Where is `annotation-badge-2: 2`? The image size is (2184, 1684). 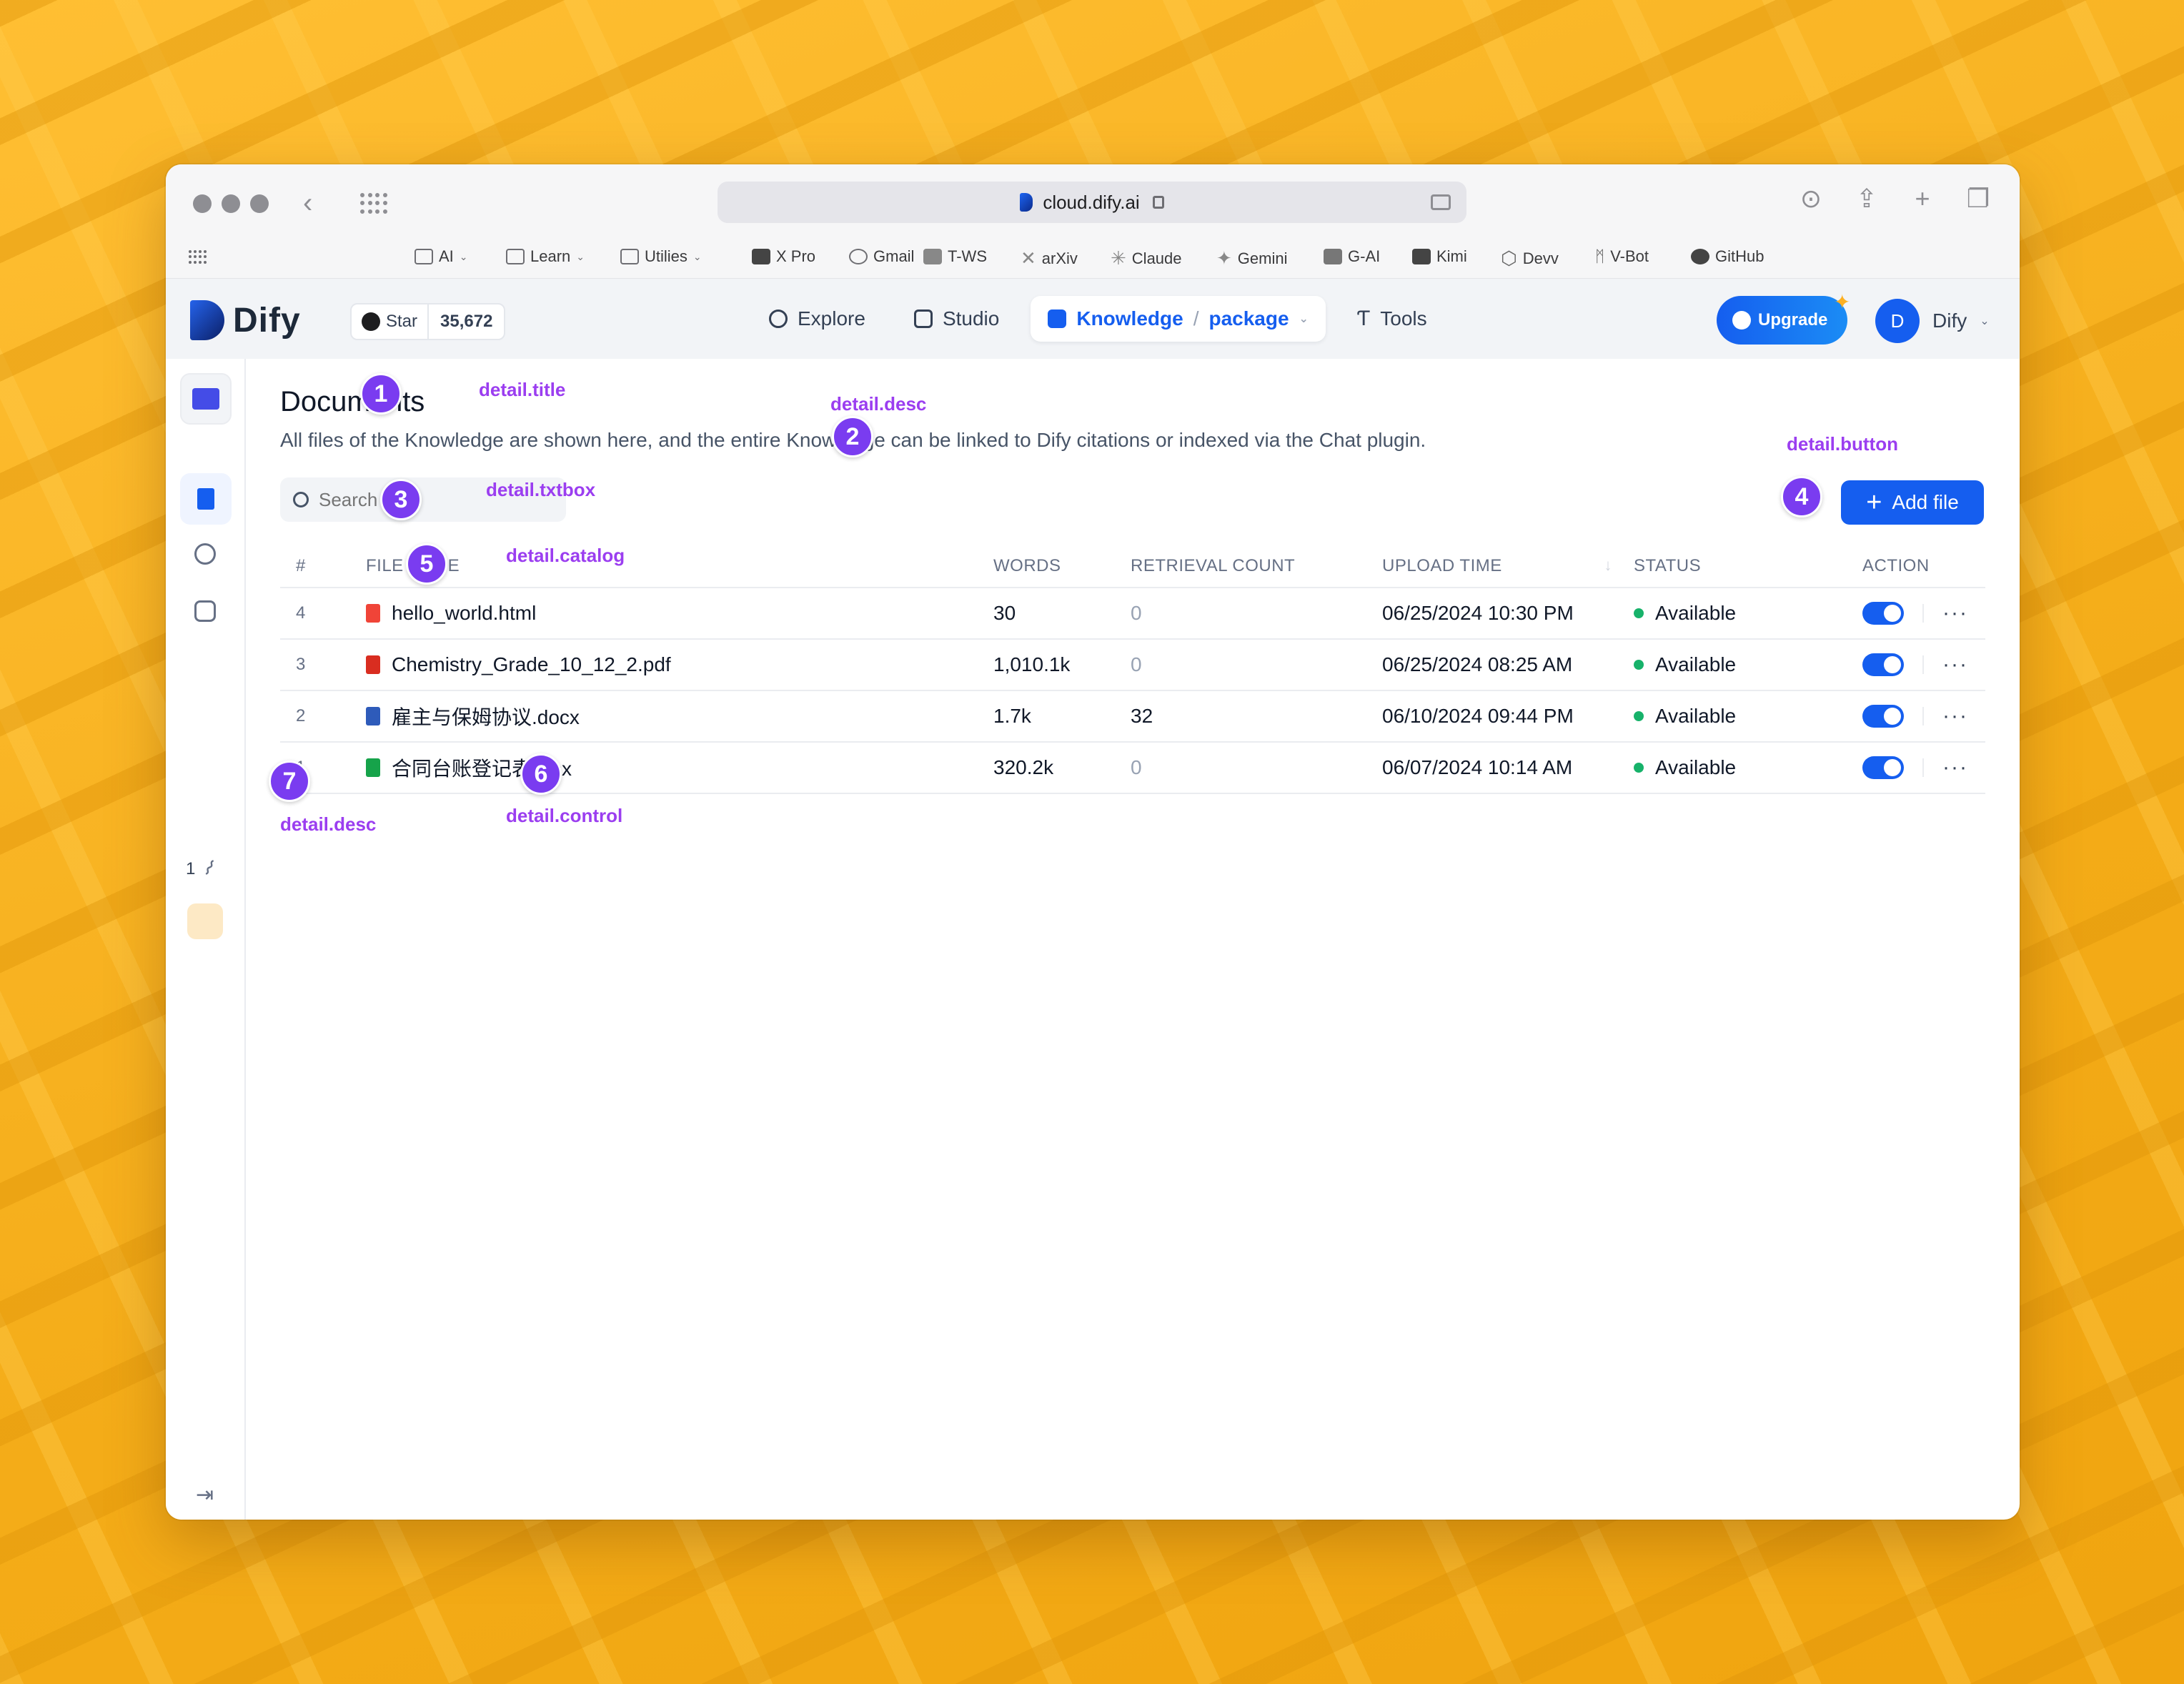
annotation-badge-2: 2 is located at coordinates (852, 436).